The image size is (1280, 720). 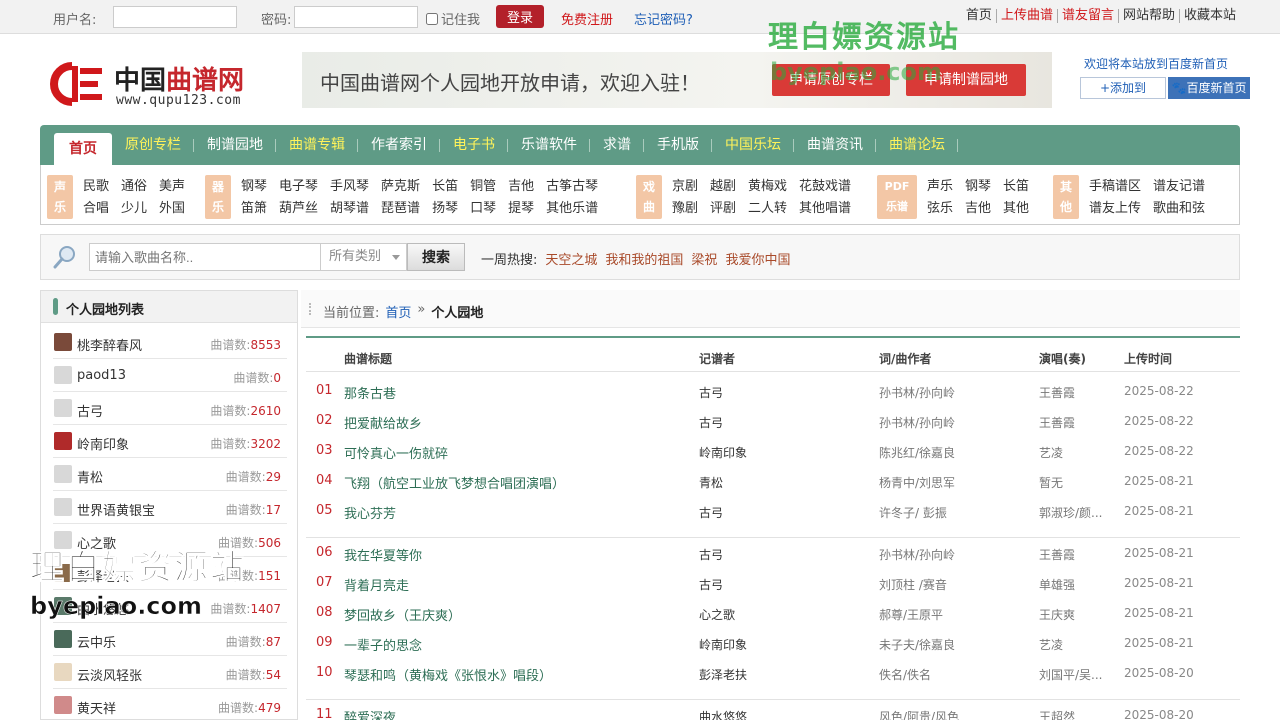 I want to click on recorder-link: 心之歌, so click(x=717, y=614).